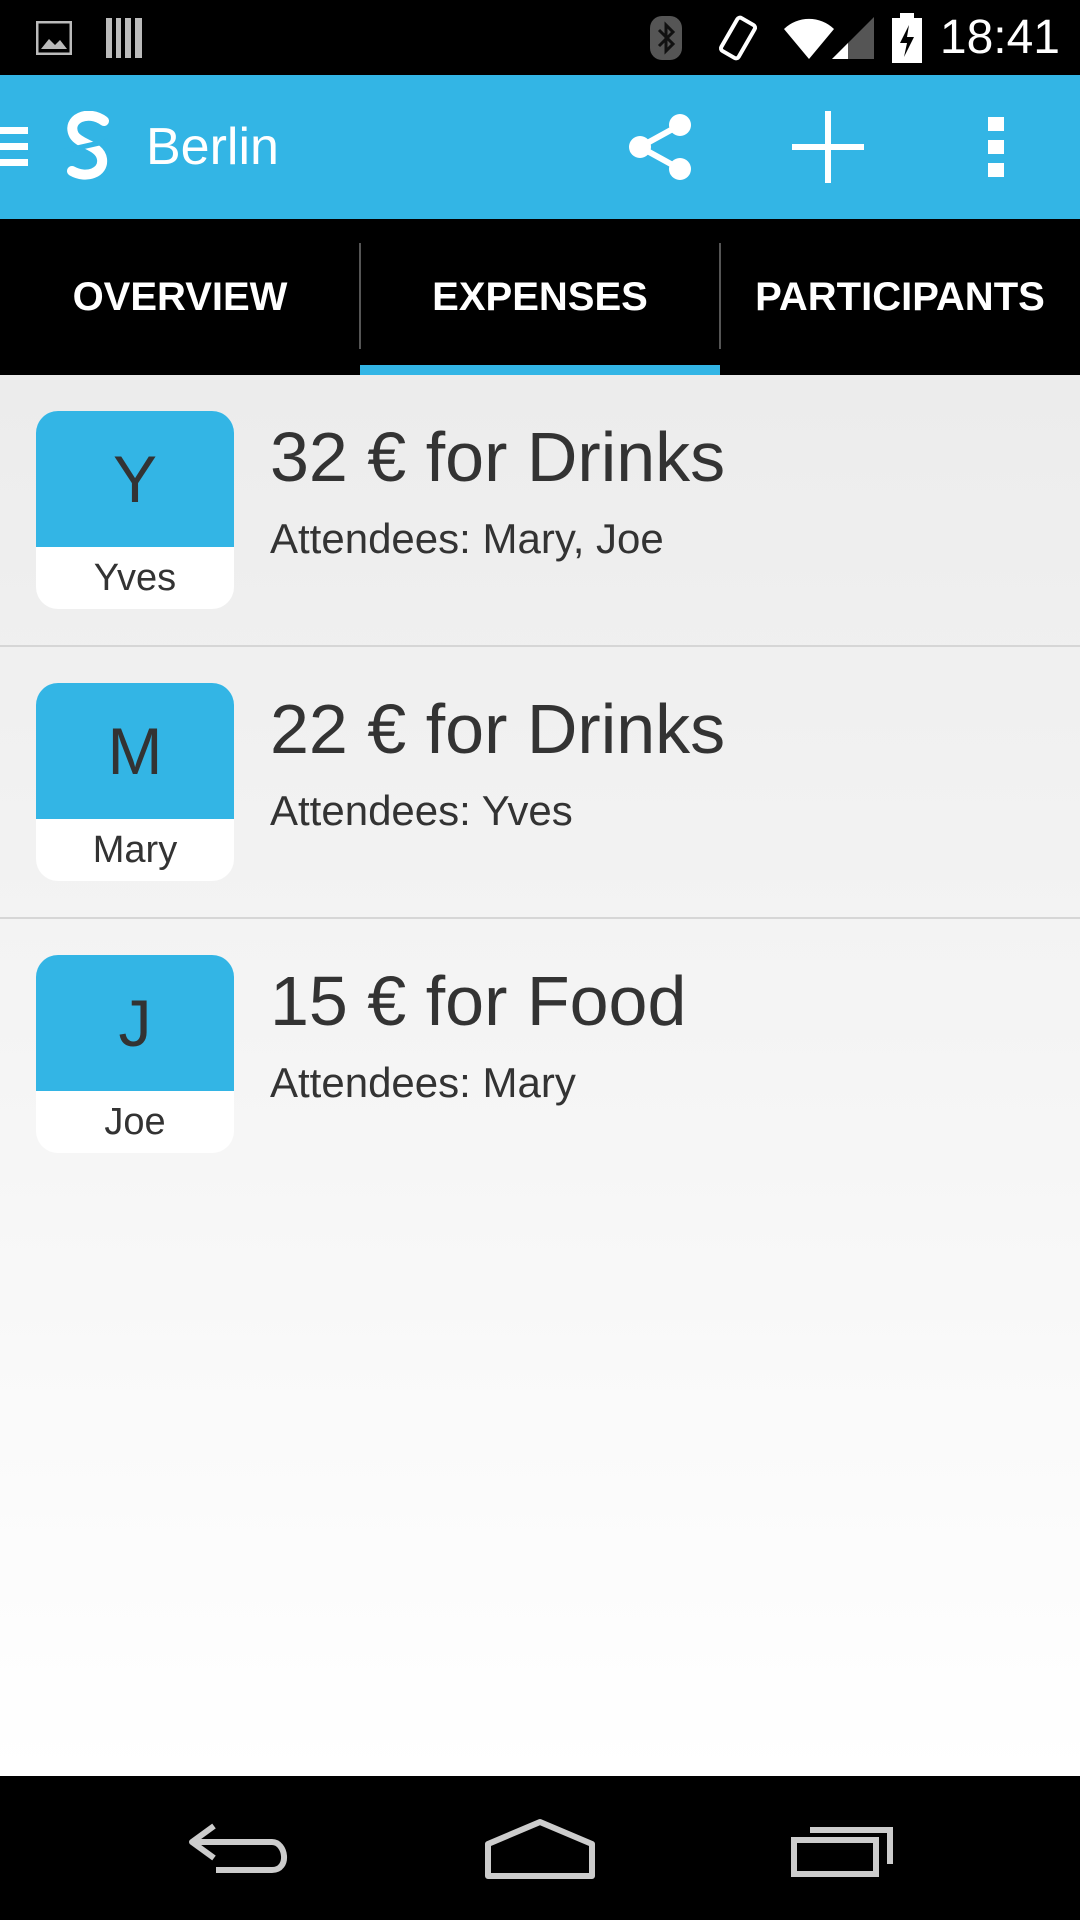 Image resolution: width=1080 pixels, height=1920 pixels. Describe the element at coordinates (180, 297) in the screenshot. I see `tab-overview: OVERVIEW` at that location.